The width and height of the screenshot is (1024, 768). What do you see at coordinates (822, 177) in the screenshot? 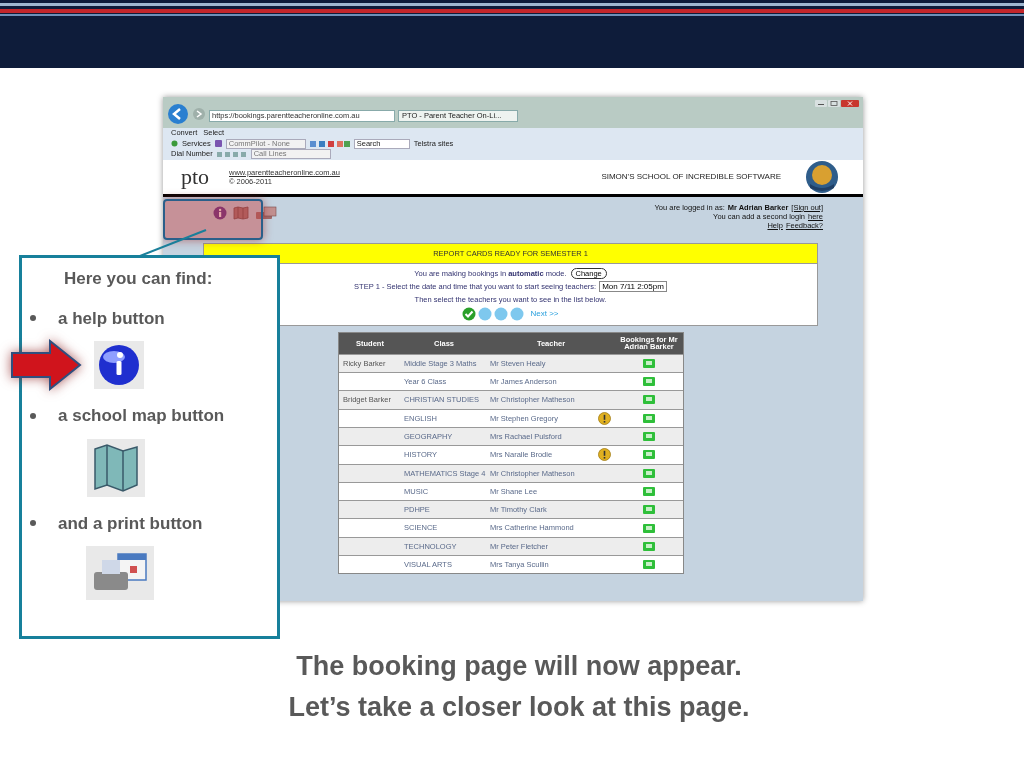
I see `school-crest-icon` at bounding box center [822, 177].